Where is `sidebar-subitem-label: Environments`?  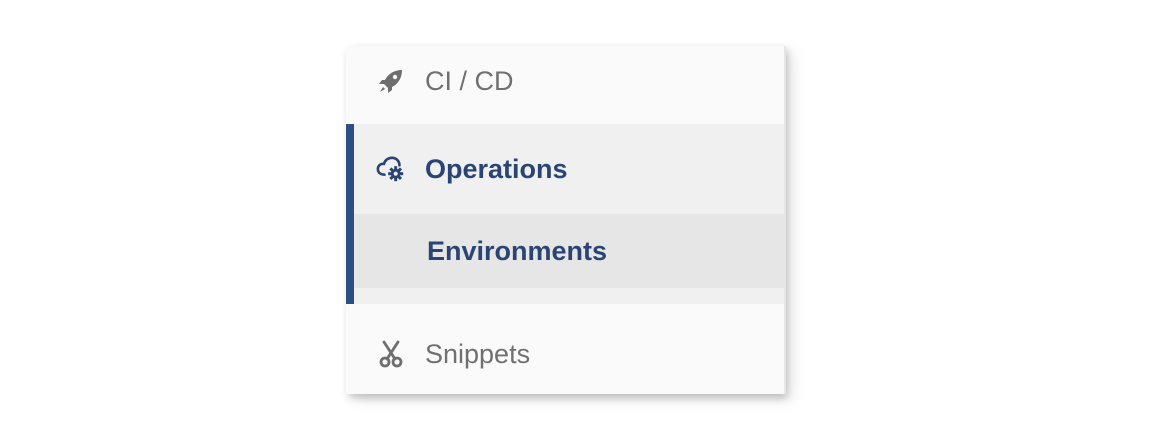
sidebar-subitem-label: Environments is located at coordinates (517, 250).